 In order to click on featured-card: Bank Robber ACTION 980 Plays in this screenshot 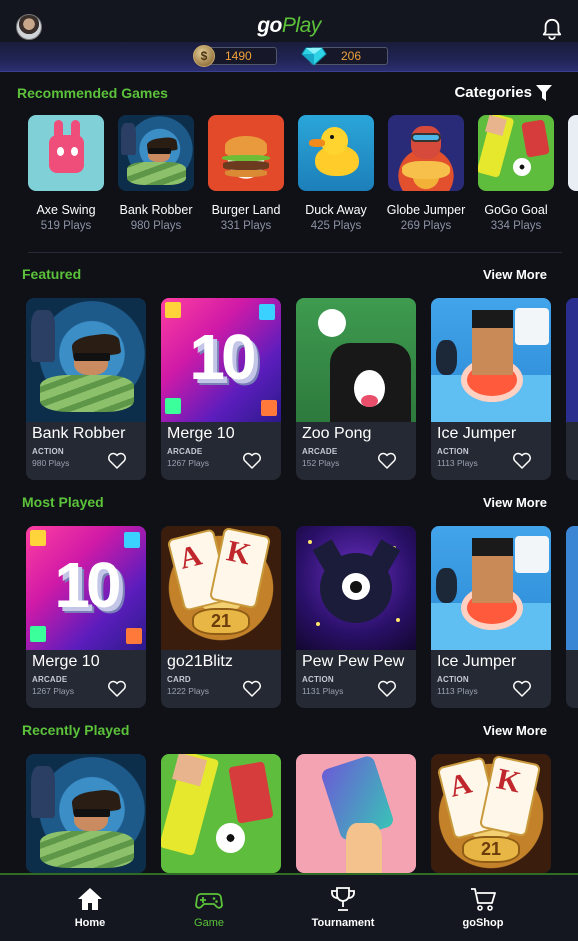, I will do `click(86, 389)`.